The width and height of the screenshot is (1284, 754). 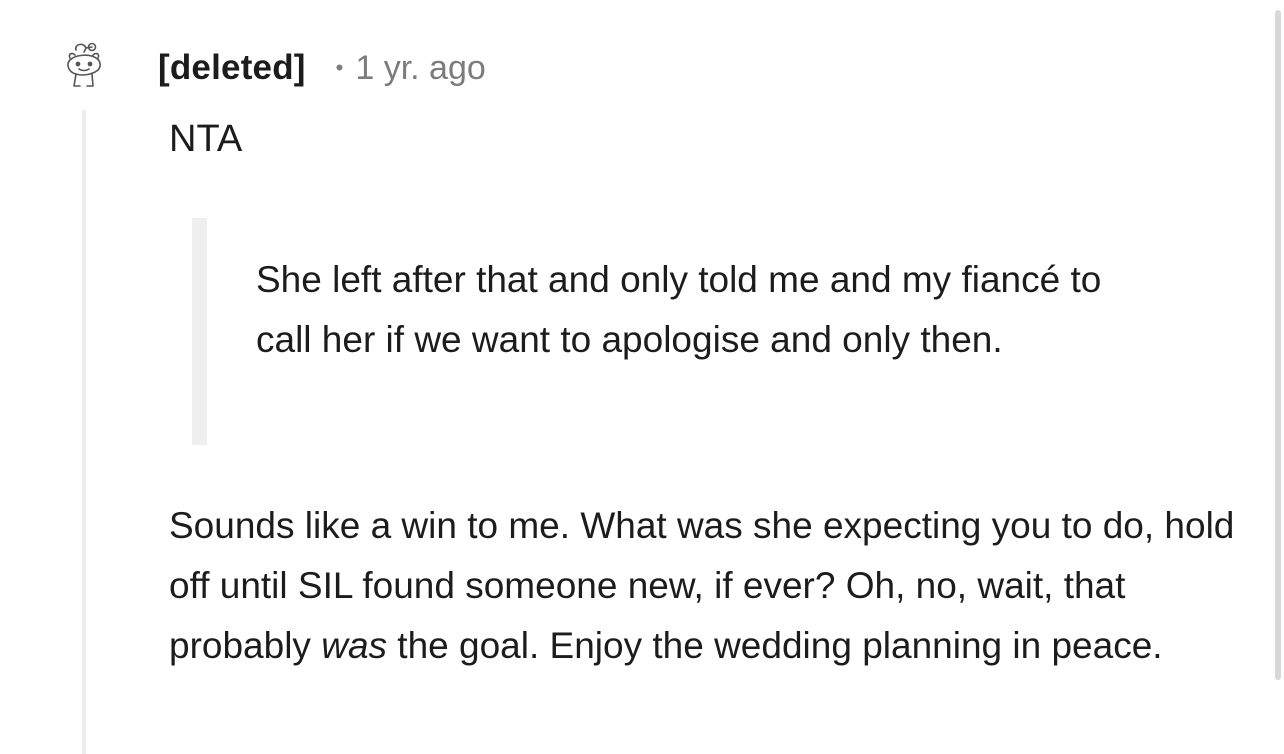 What do you see at coordinates (199, 331) in the screenshot?
I see `blockquote-bar` at bounding box center [199, 331].